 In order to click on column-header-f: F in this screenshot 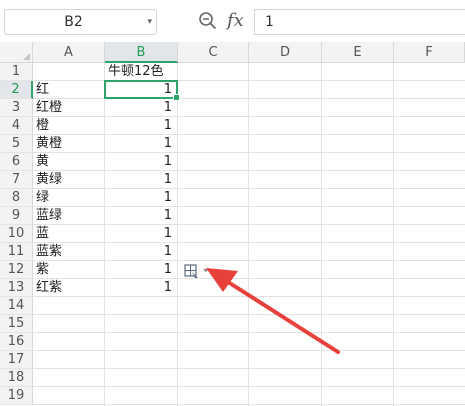, I will do `click(429, 52)`.